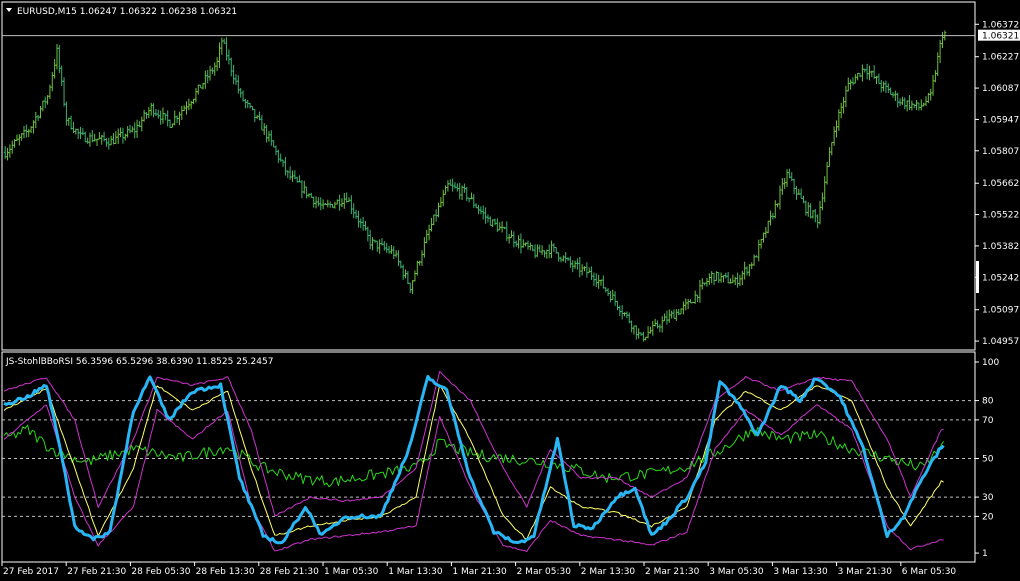 This screenshot has width=1020, height=581. I want to click on time-tick-label: 2 Mar 05:30, so click(544, 572).